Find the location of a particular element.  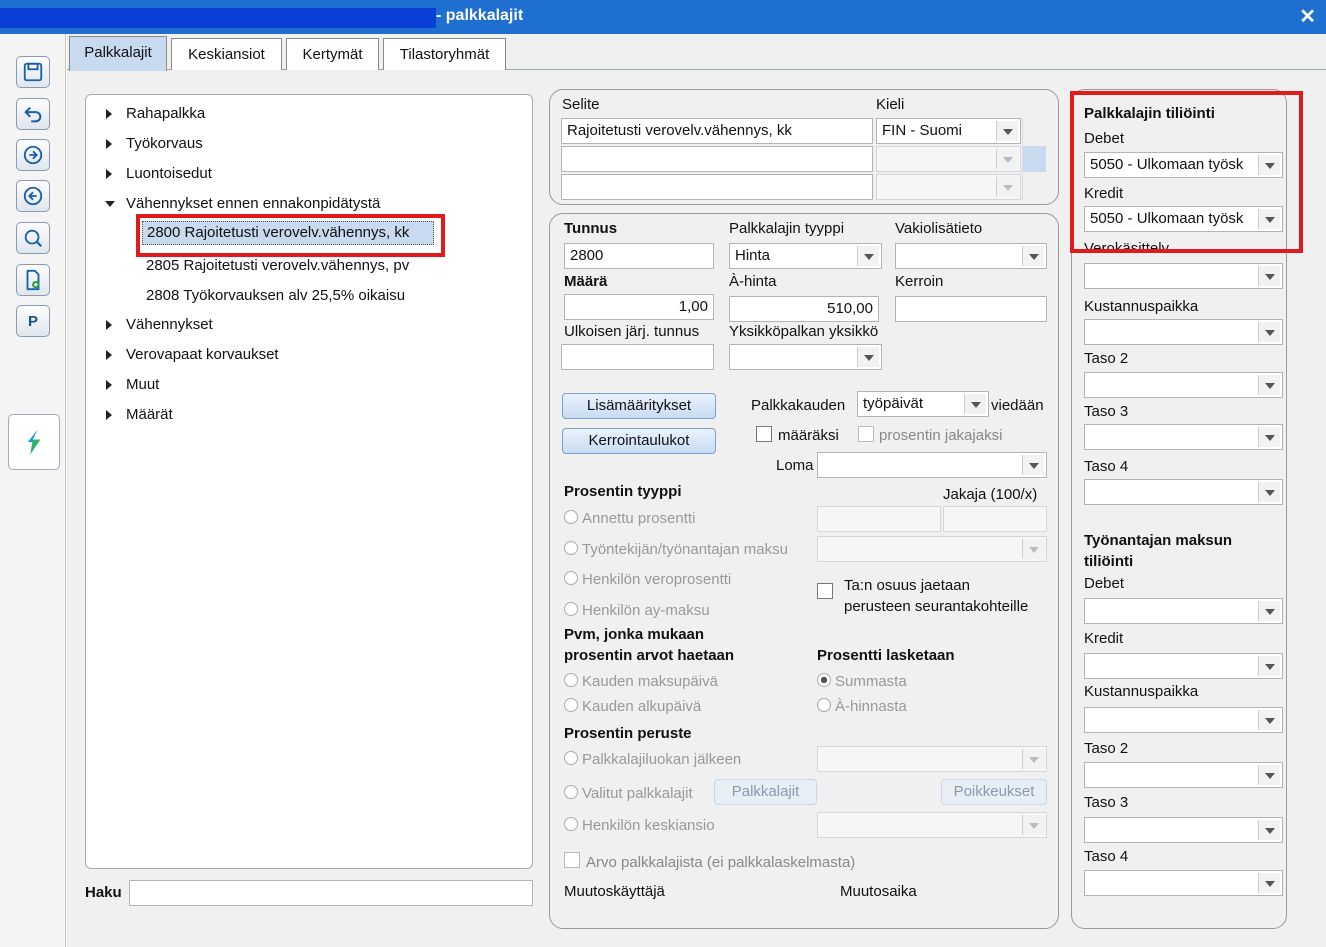

poikkeukset-button: Poikkeukset is located at coordinates (994, 792).